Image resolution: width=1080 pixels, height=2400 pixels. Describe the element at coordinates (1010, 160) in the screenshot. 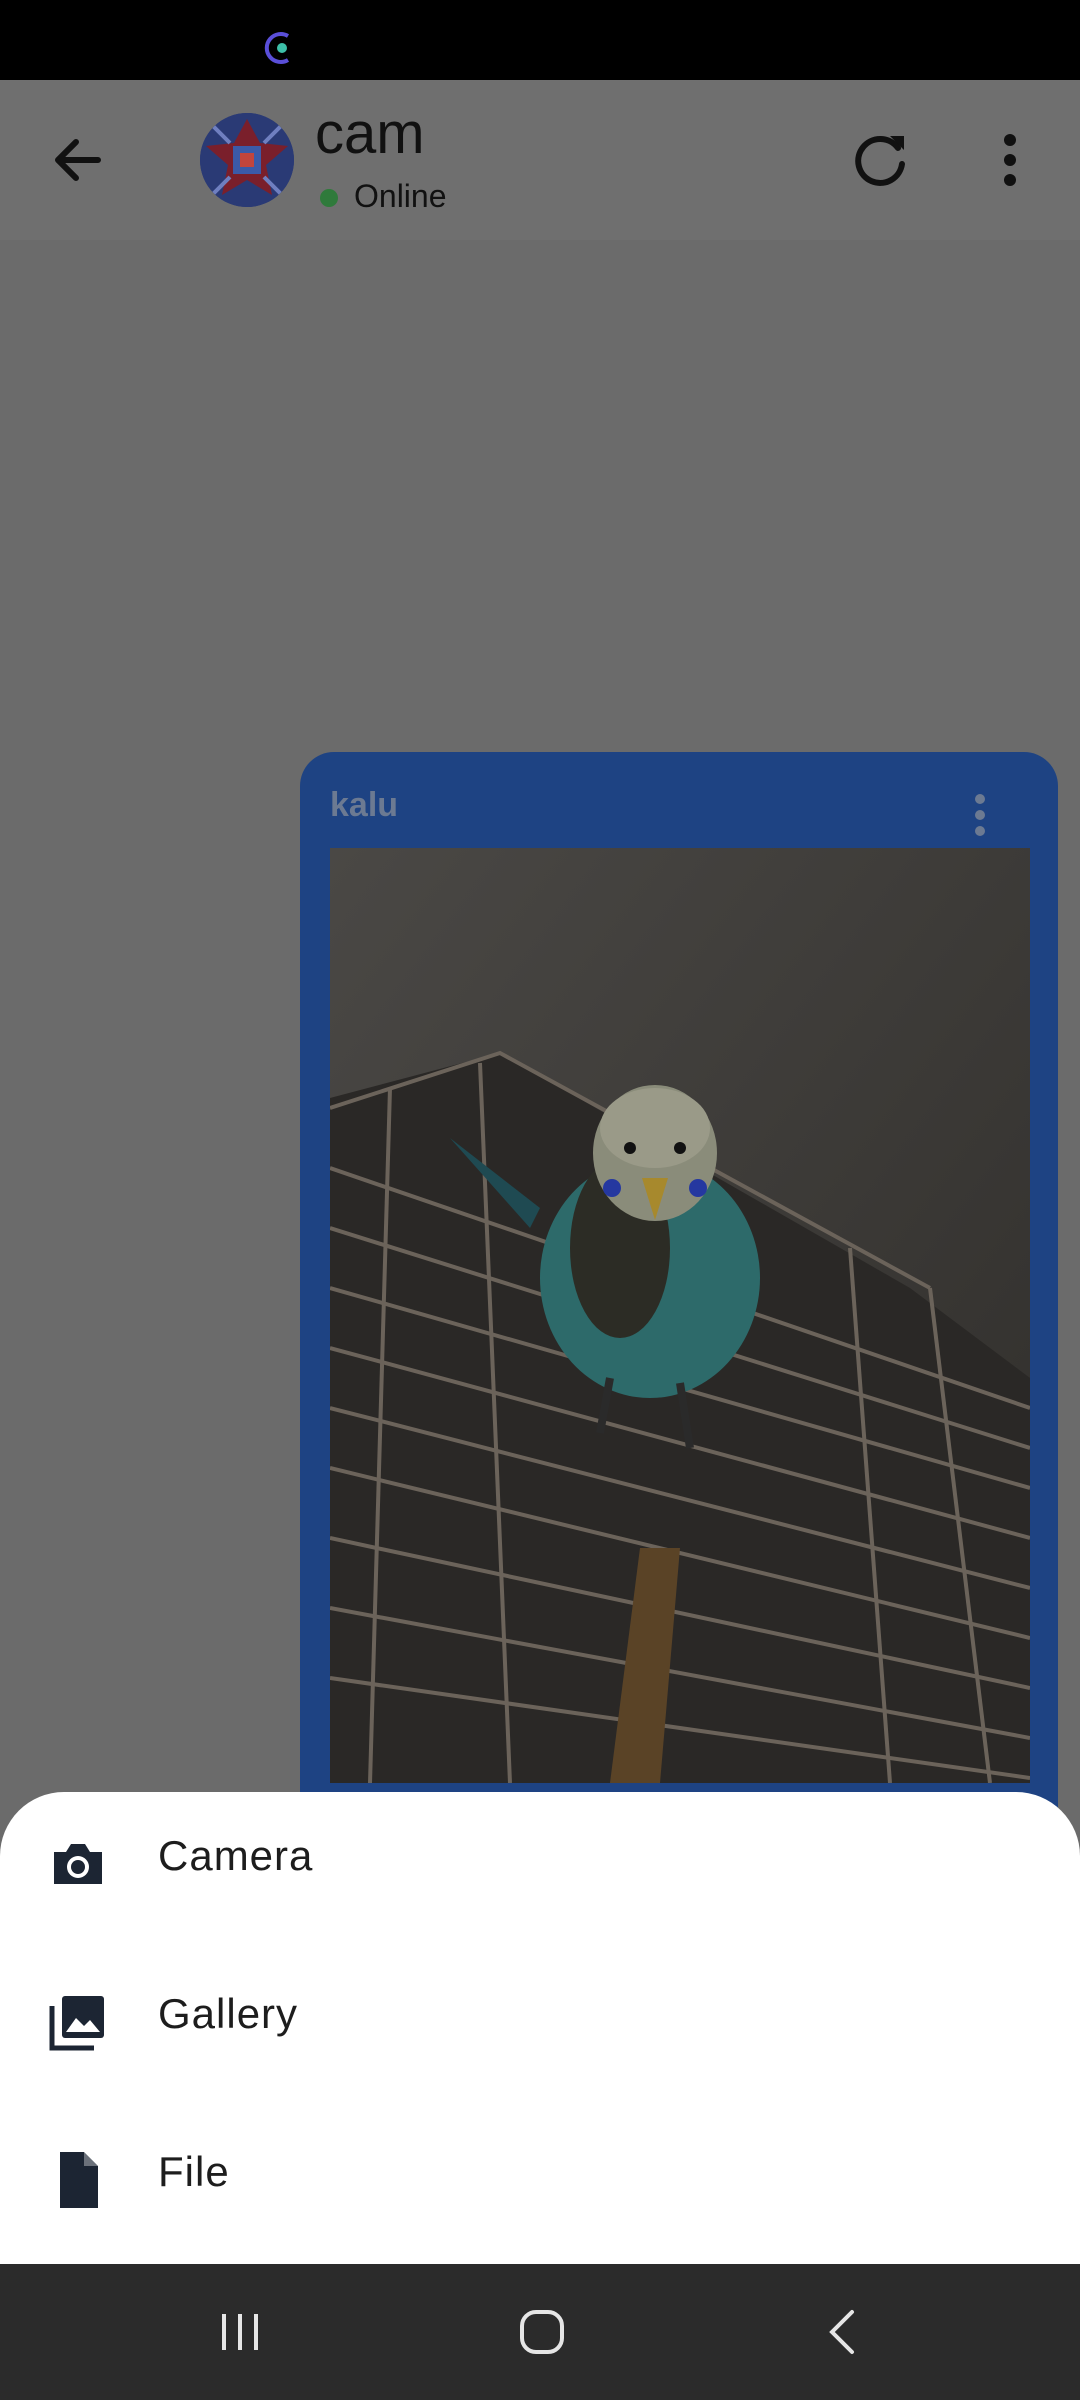

I see `more-vert-icon` at that location.